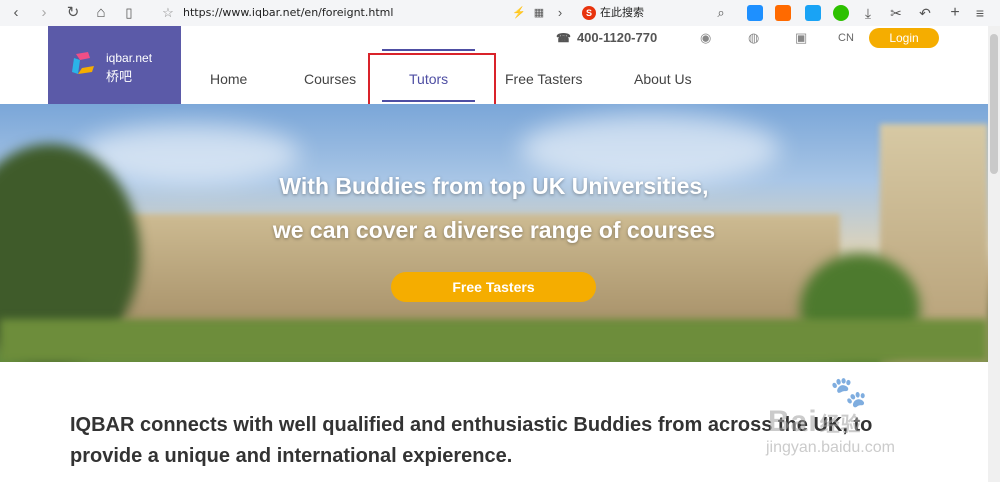  Describe the element at coordinates (783, 13) in the screenshot. I see `extension-video-icon` at that location.